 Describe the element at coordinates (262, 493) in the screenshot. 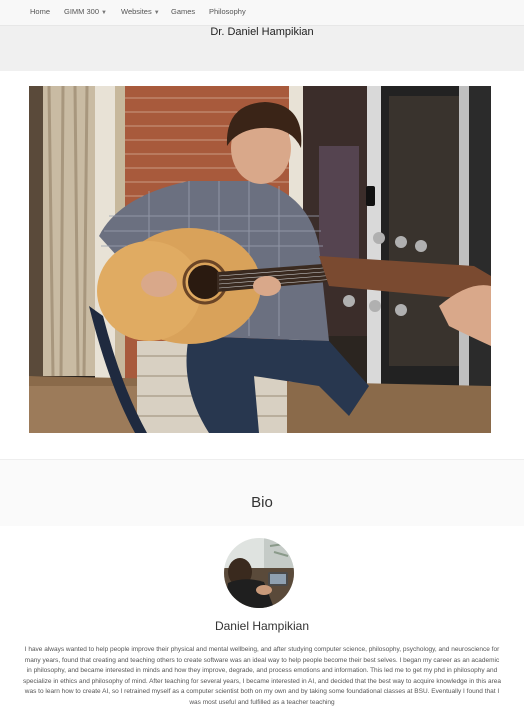

I see `bio-heading-band` at that location.